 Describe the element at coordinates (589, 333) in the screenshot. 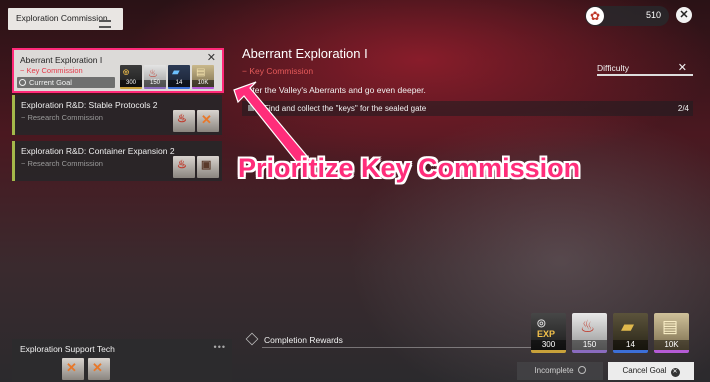

I see `meat-icon: ♨ 150` at that location.